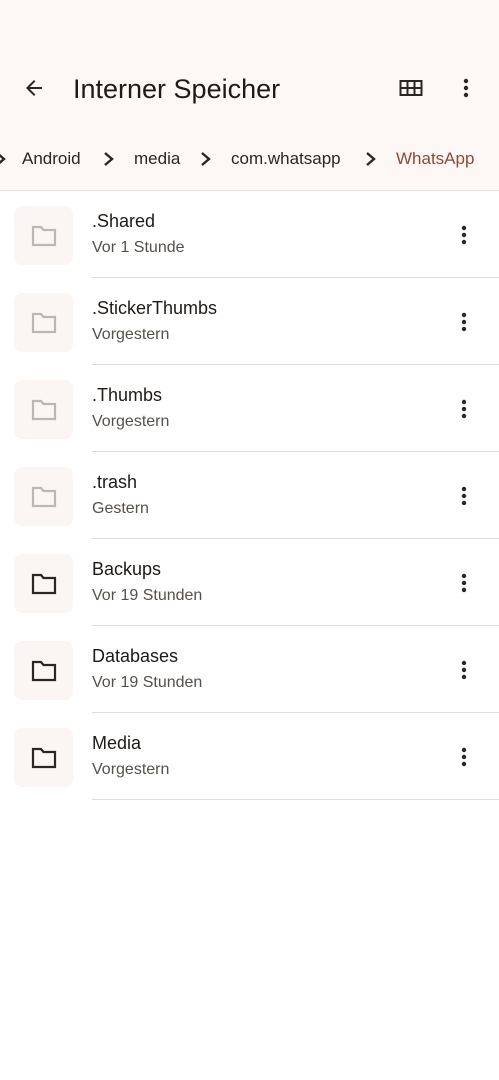 The image size is (499, 1080). Describe the element at coordinates (249, 669) in the screenshot. I see `list-item: Databases Vor 19 Stunden` at that location.